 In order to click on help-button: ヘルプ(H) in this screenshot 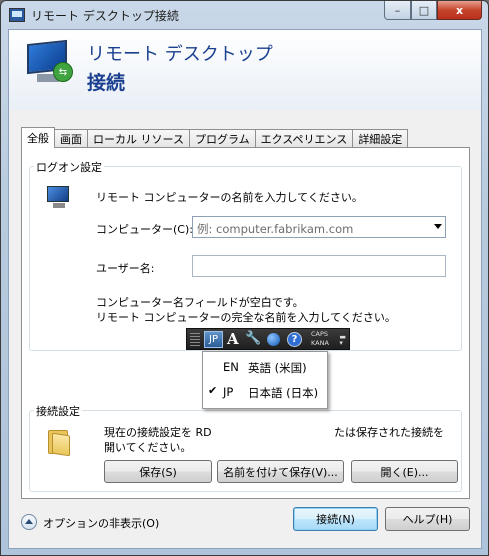, I will do `click(427, 519)`.